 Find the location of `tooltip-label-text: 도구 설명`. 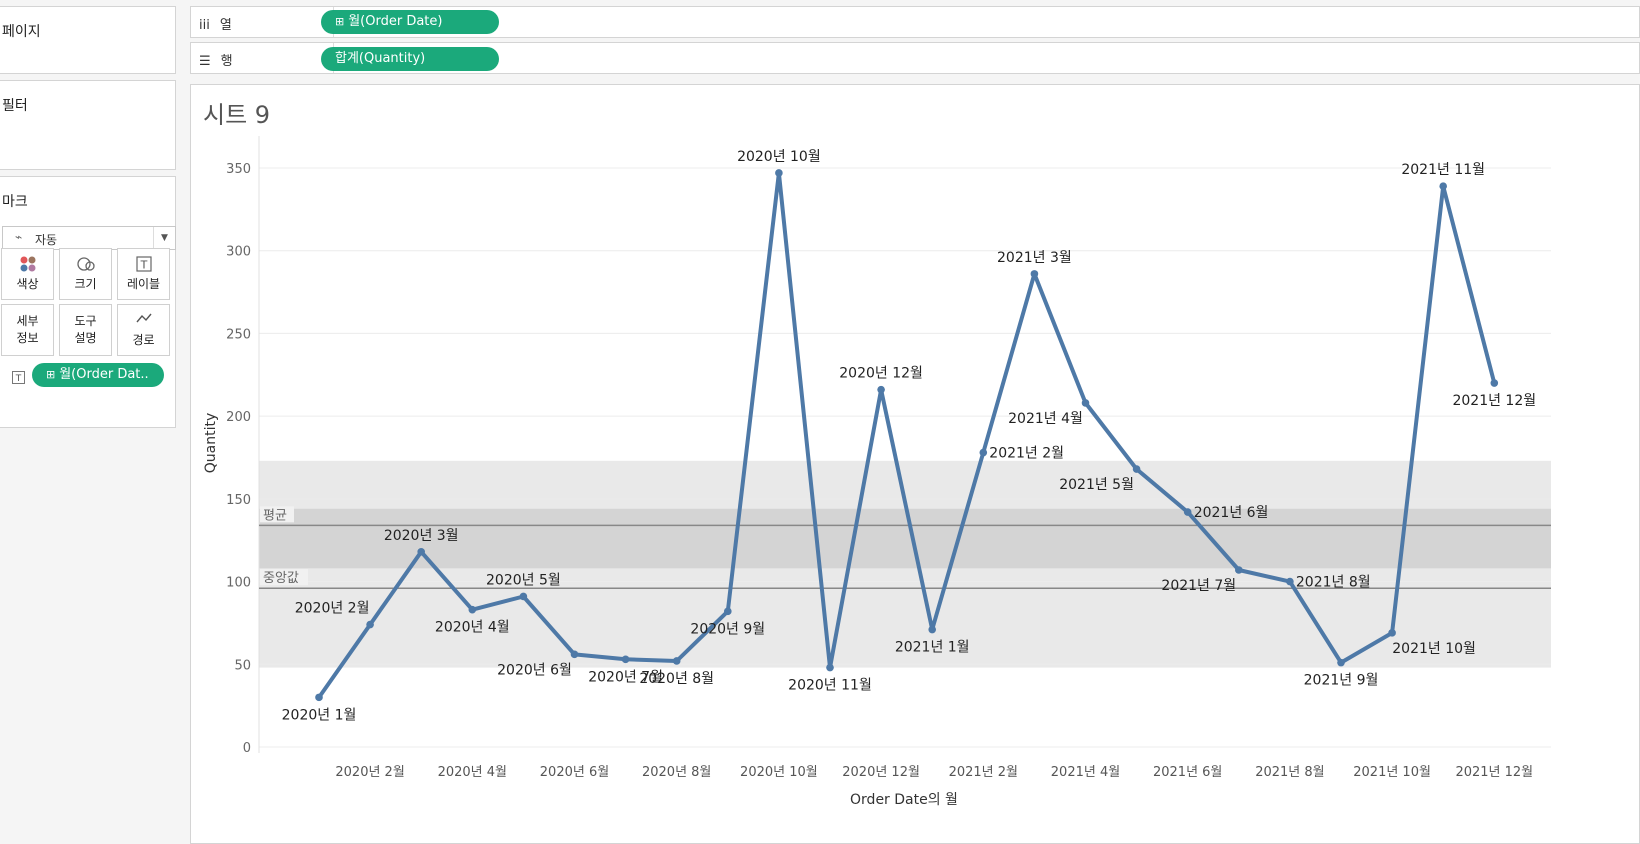

tooltip-label-text: 도구 설명 is located at coordinates (85, 329).